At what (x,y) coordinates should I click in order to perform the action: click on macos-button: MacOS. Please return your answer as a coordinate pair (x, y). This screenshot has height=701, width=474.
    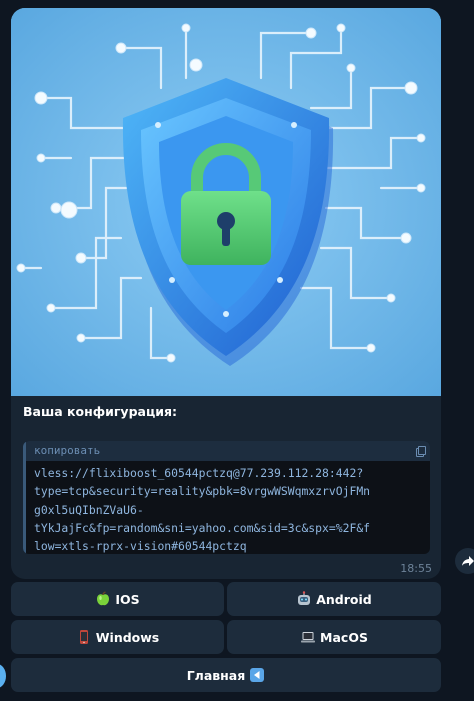
    Looking at the image, I should click on (334, 637).